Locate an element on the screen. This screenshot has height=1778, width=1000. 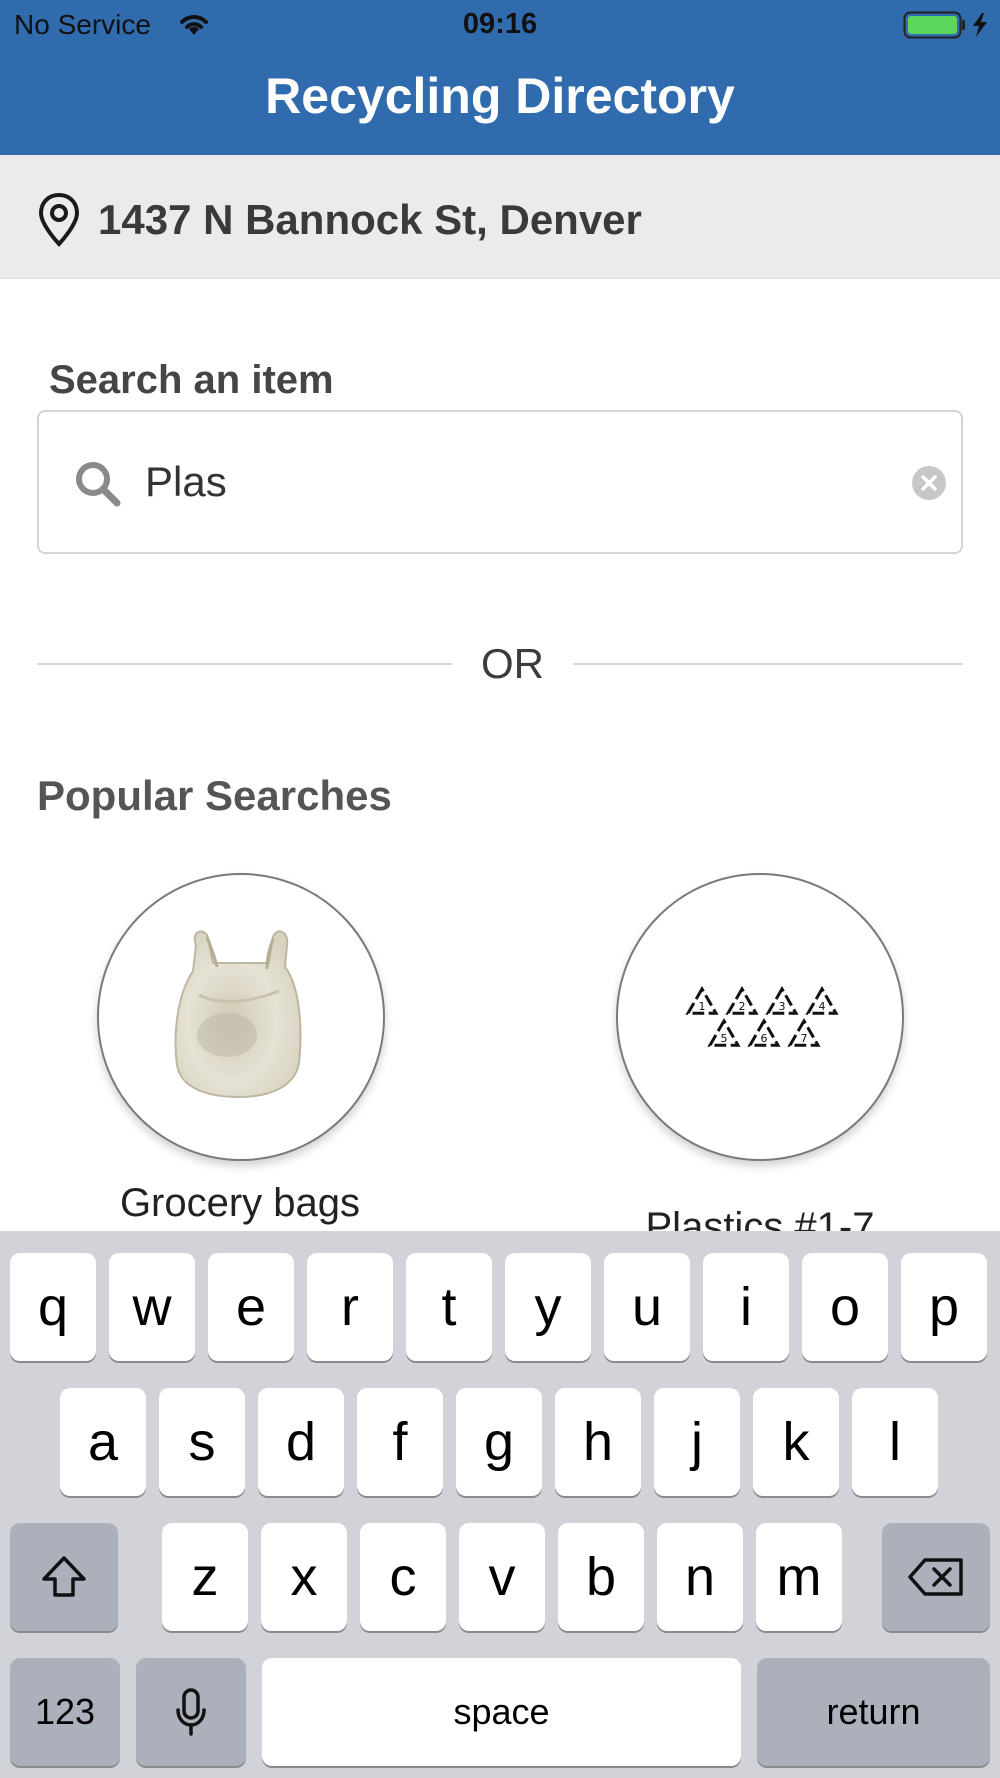
search-input is located at coordinates (515, 482).